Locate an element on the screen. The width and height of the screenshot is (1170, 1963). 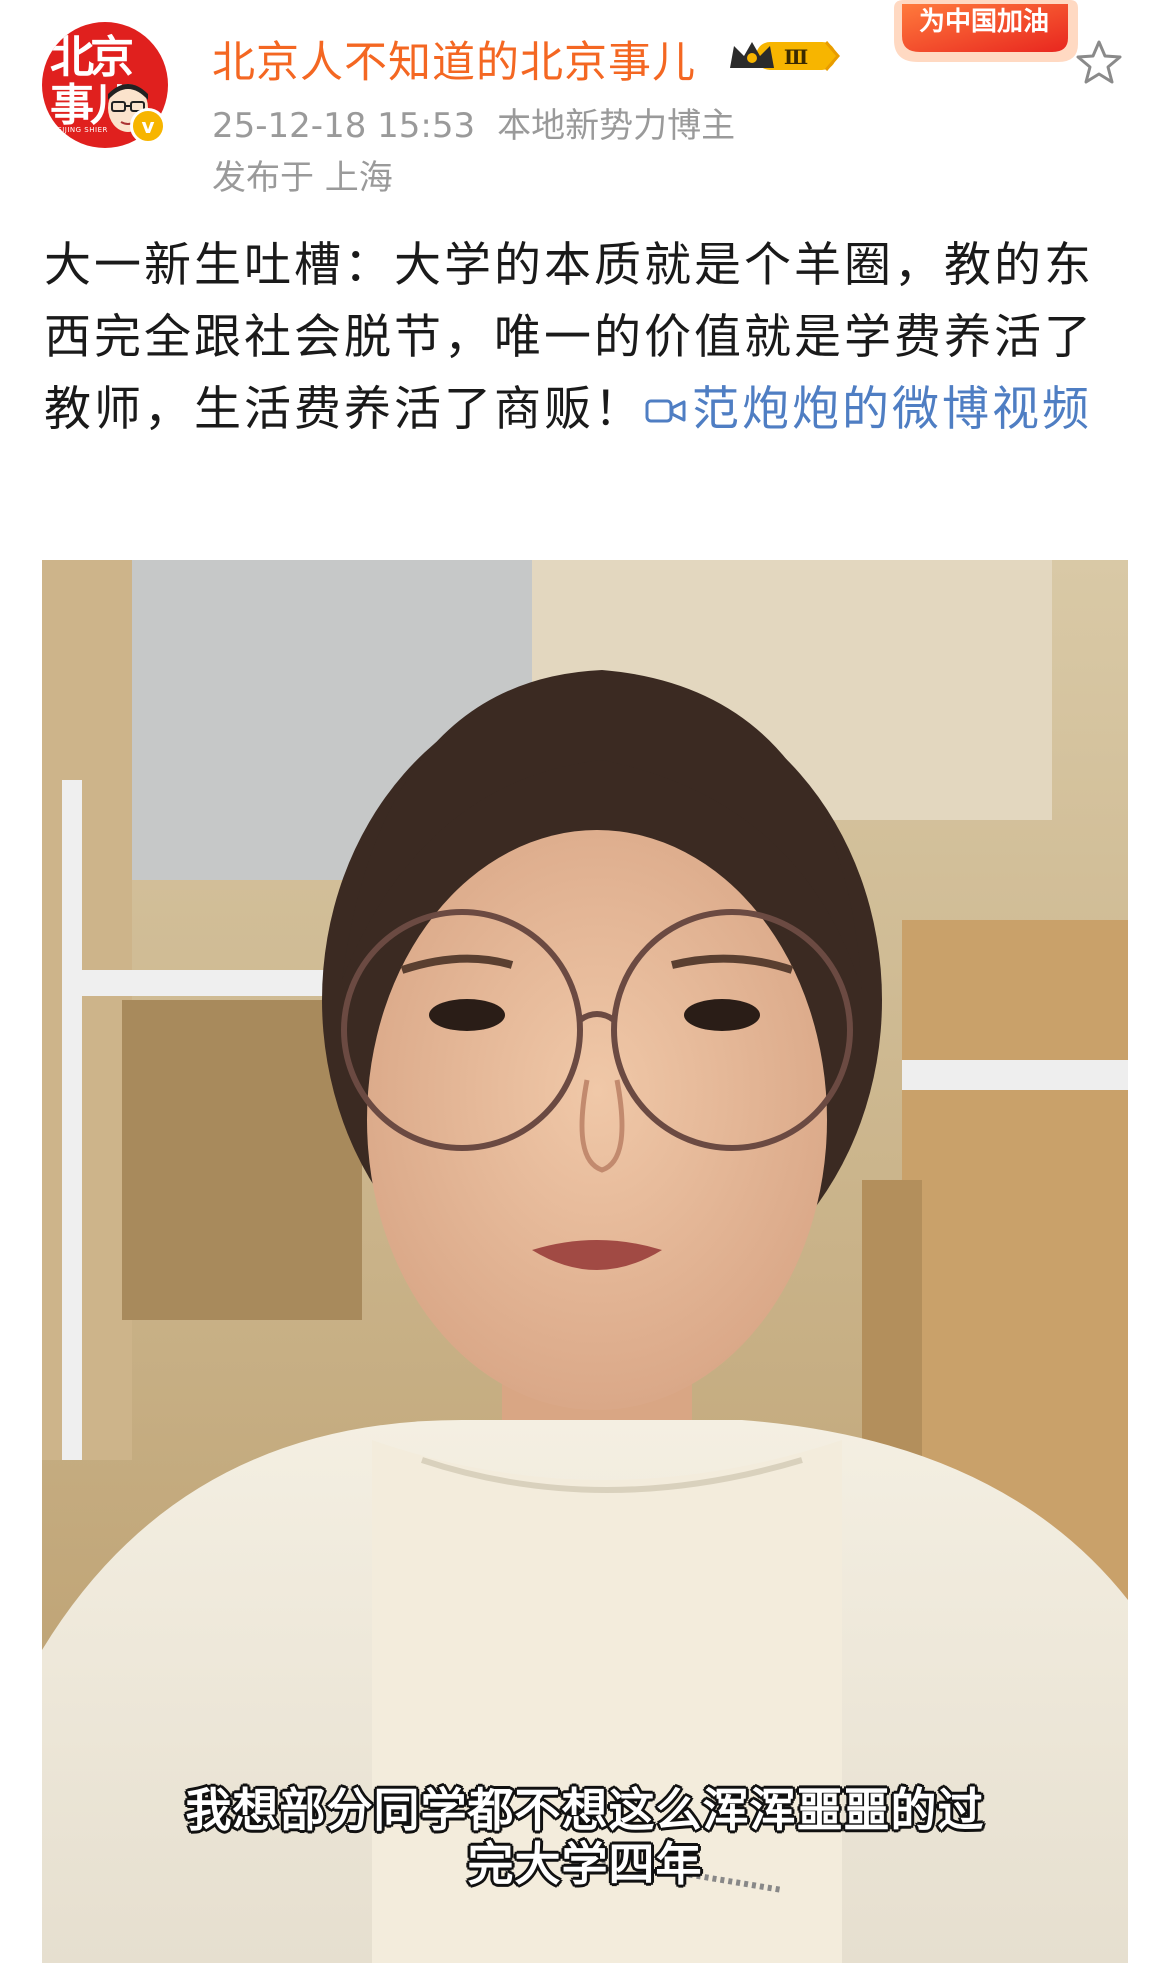
avatar-logo-subtitle: BEIJING SHIER is located at coordinates (80, 130).